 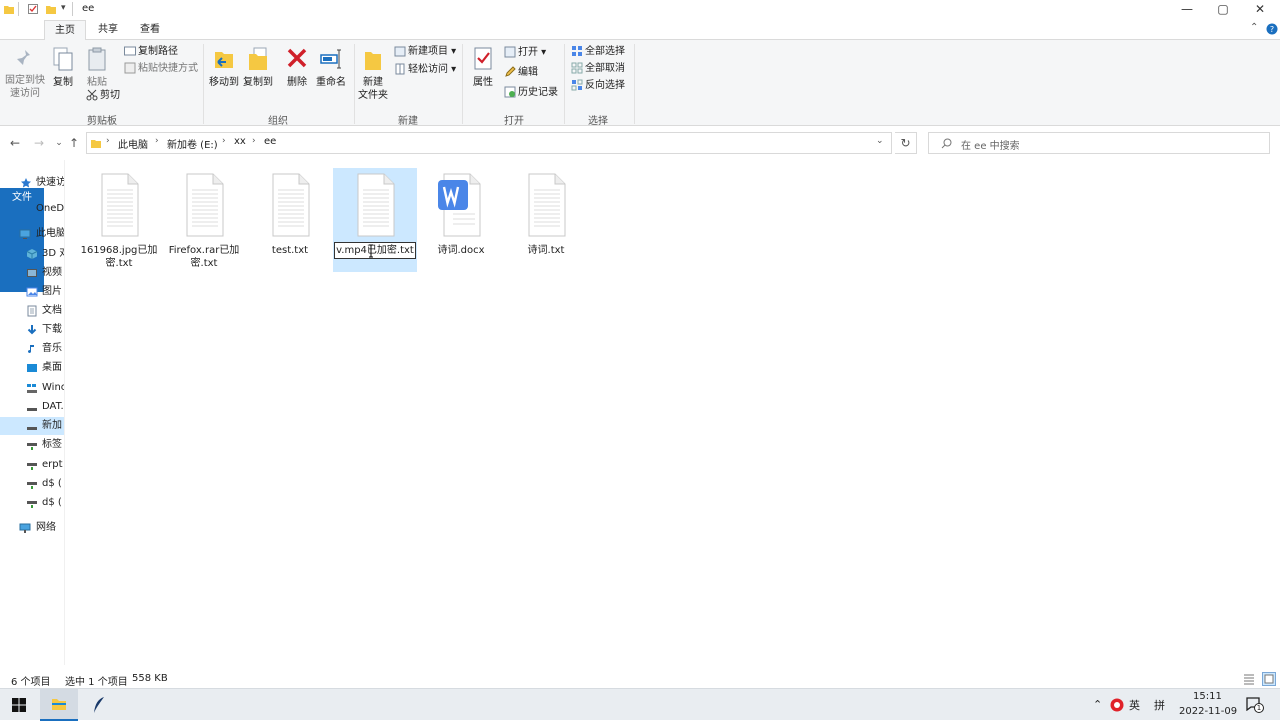 I want to click on notification-center-button: 1, so click(x=1254, y=705).